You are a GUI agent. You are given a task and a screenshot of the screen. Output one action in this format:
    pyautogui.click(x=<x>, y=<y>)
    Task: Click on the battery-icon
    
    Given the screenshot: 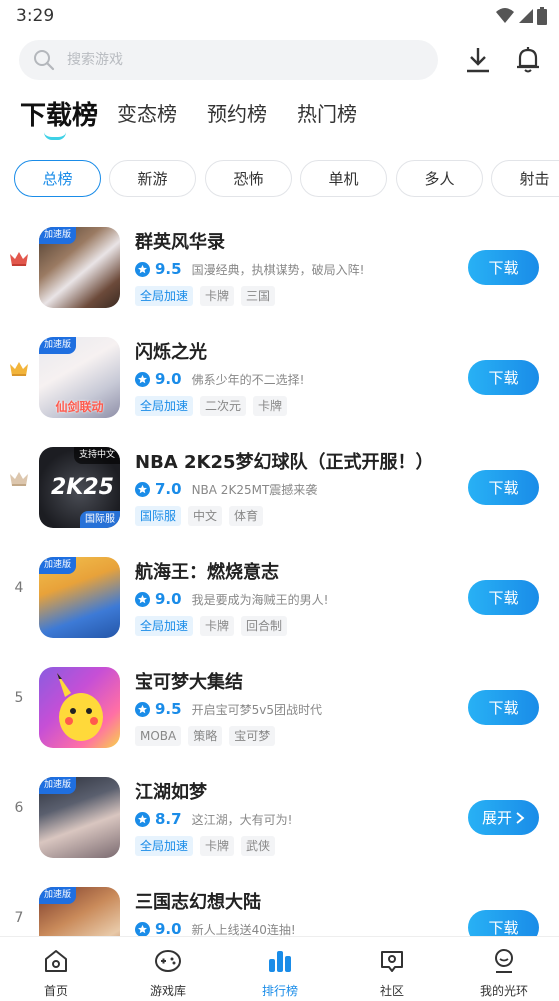 What is the action you would take?
    pyautogui.click(x=542, y=16)
    